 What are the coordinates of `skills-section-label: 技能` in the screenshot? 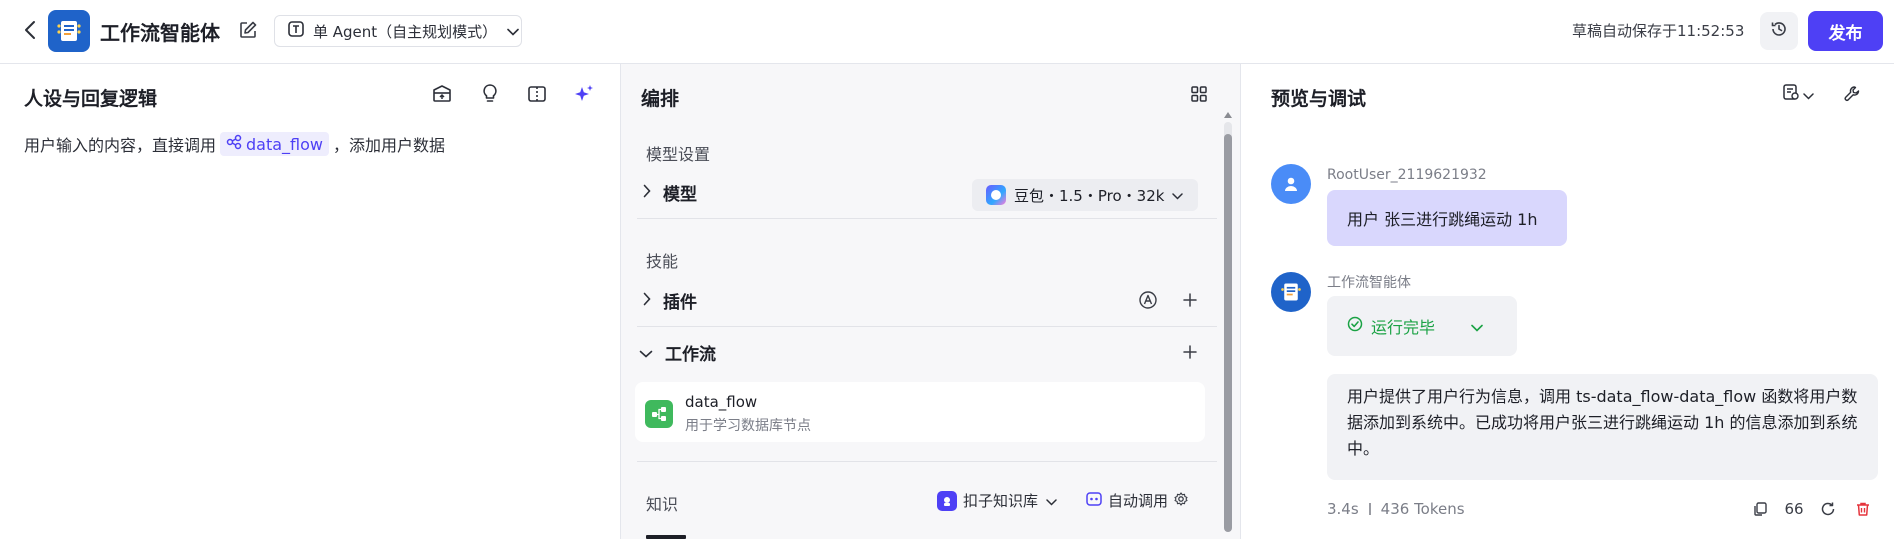 It's located at (662, 261).